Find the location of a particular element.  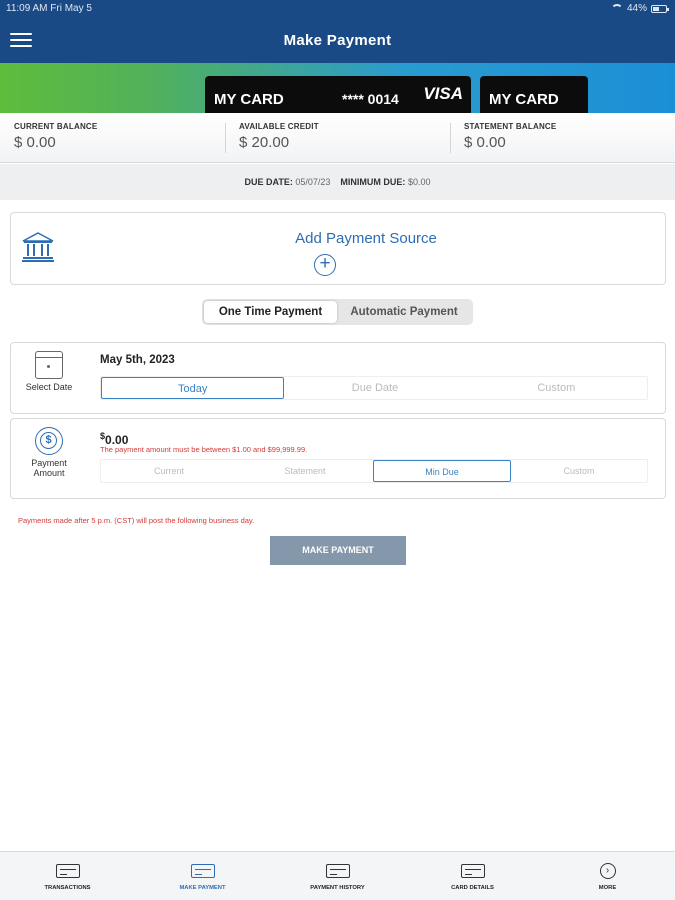

one-time-payment-tab: One Time Payment is located at coordinates (270, 312).